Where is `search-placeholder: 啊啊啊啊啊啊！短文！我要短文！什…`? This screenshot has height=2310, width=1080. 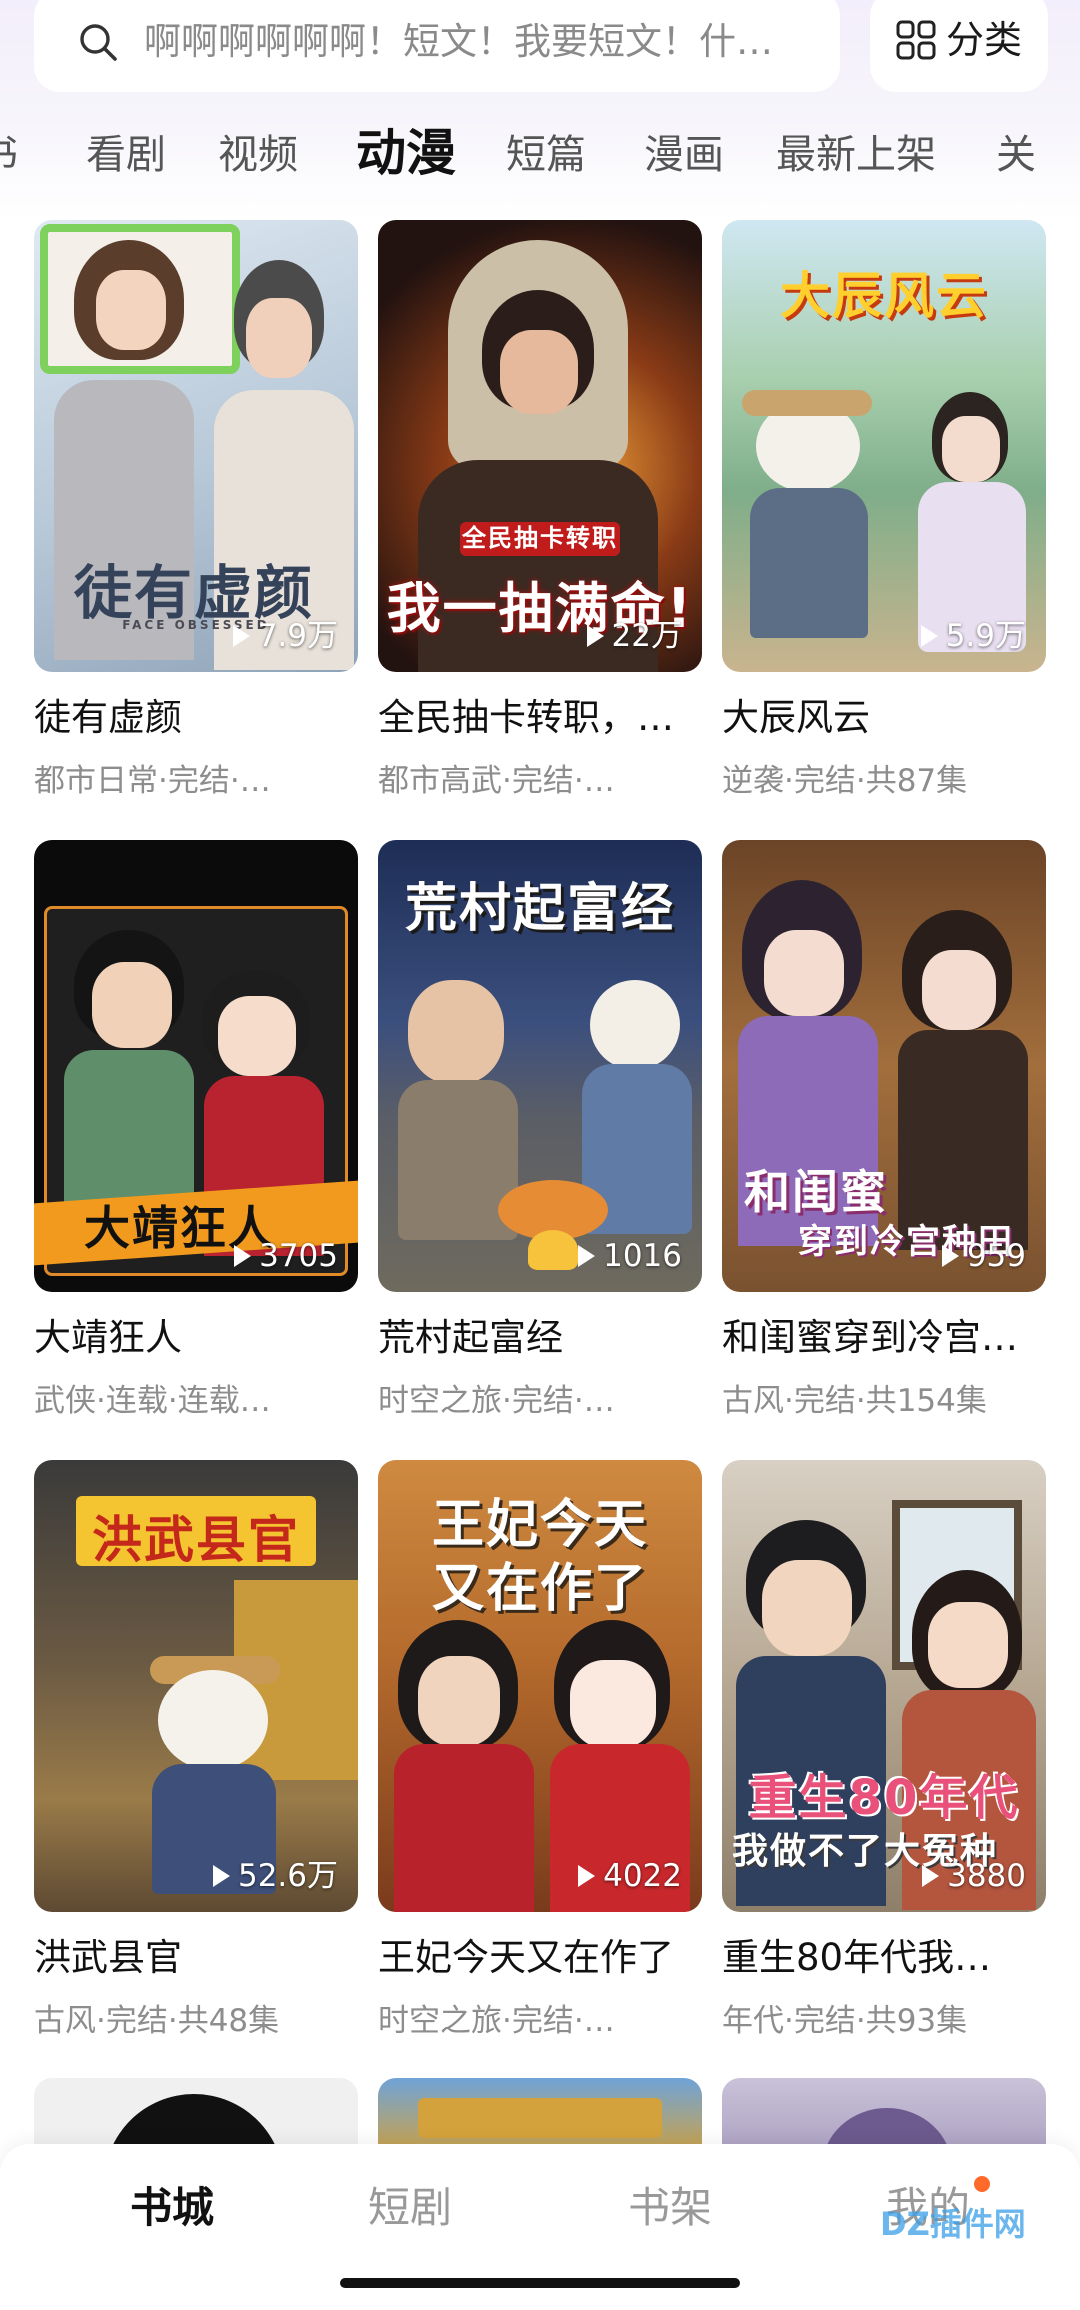 search-placeholder: 啊啊啊啊啊啊！短文！我要短文！什… is located at coordinates (489, 42).